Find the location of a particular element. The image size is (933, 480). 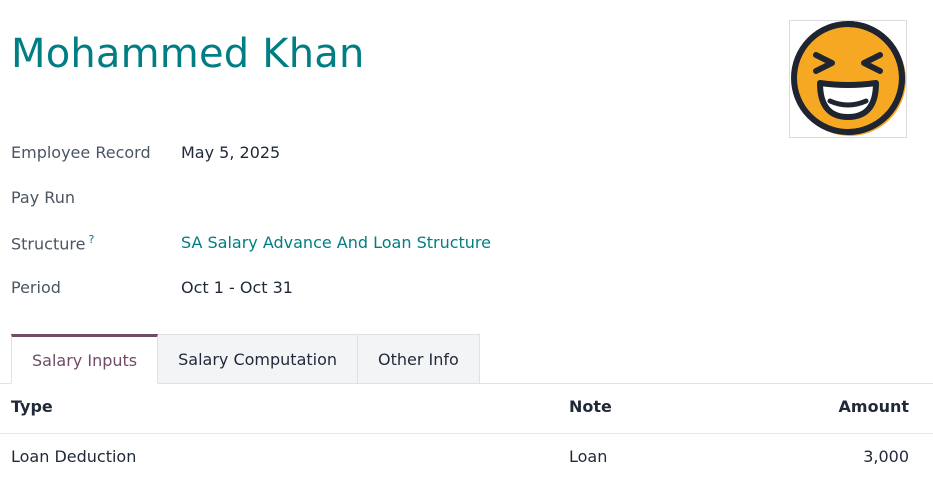

laughing-emoji-icon is located at coordinates (848, 78).